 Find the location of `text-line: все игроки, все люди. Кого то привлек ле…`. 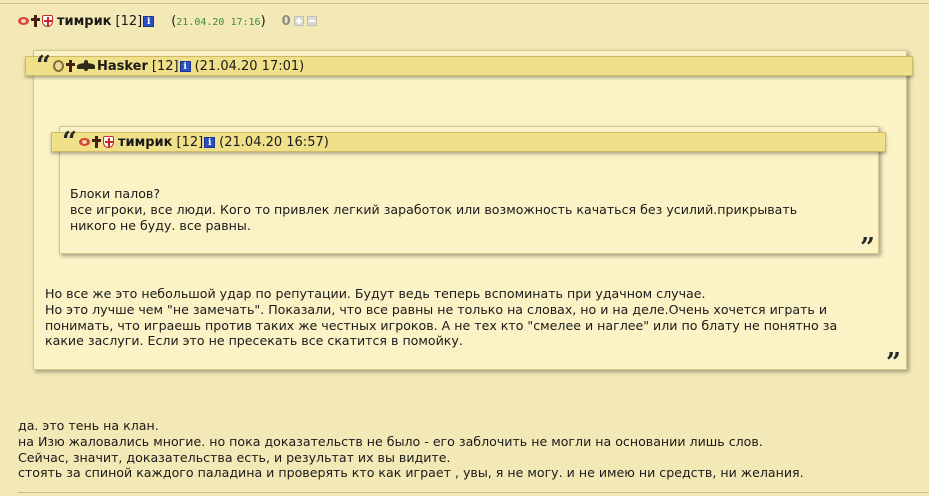

text-line: все игроки, все люди. Кого то привлек ле… is located at coordinates (434, 209).